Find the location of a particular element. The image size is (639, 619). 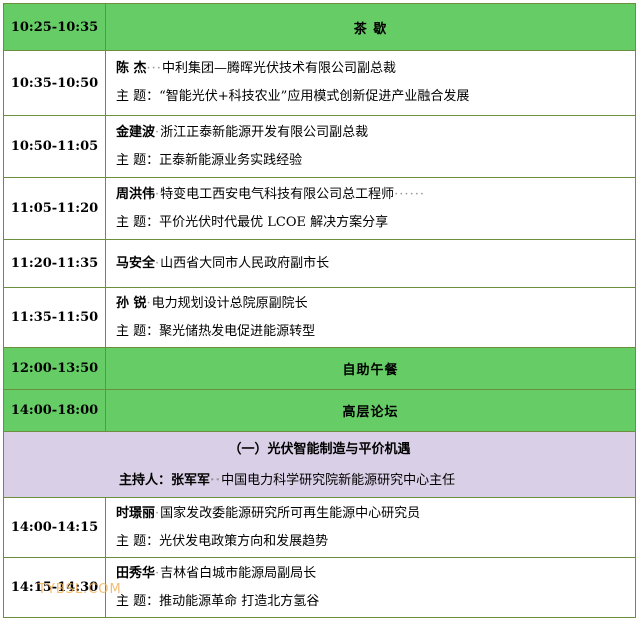

agenda-row-break: 10:25-10:35 茶 歇 is located at coordinates (319, 27).